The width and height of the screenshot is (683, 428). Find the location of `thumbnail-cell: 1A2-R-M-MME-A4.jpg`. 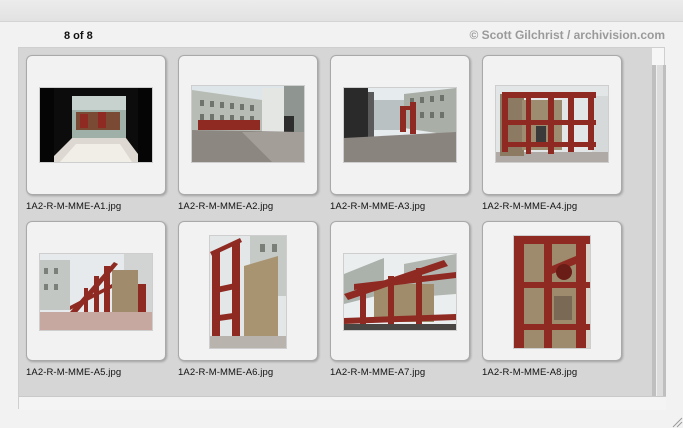

thumbnail-cell: 1A2-R-M-MME-A4.jpg is located at coordinates (552, 135).